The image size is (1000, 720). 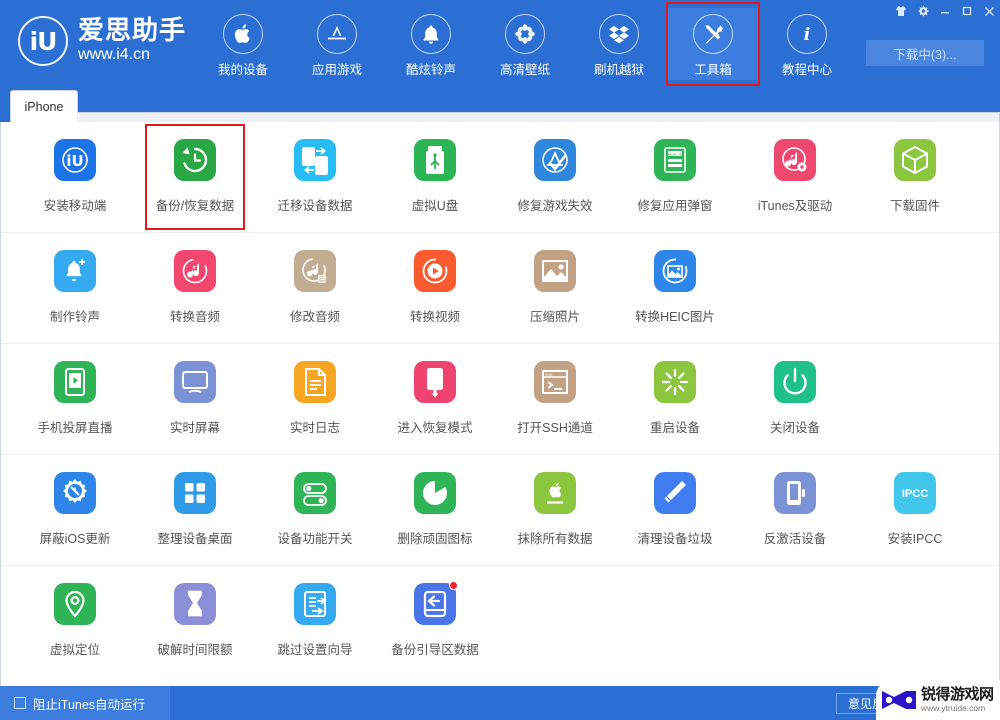 I want to click on tool-label: 安装移动端, so click(x=75, y=206).